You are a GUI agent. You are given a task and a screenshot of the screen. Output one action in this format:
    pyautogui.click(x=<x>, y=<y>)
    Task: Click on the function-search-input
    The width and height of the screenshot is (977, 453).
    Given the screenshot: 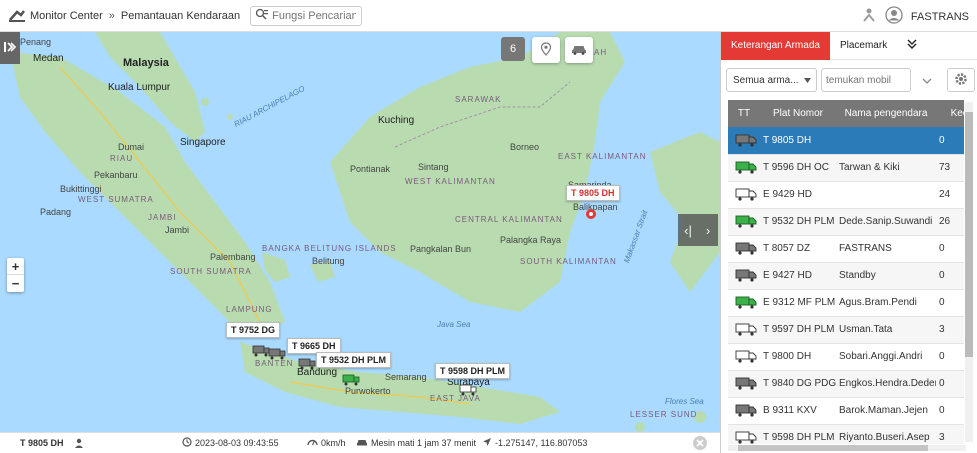 What is the action you would take?
    pyautogui.click(x=314, y=15)
    